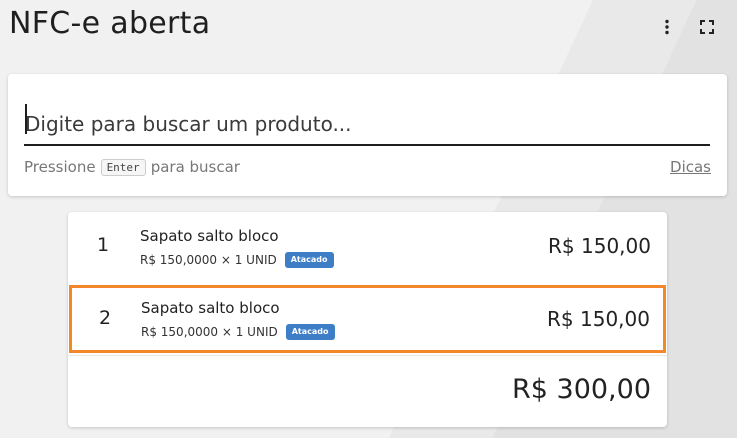 This screenshot has height=438, width=737. Describe the element at coordinates (26, 119) in the screenshot. I see `text-caret` at that location.